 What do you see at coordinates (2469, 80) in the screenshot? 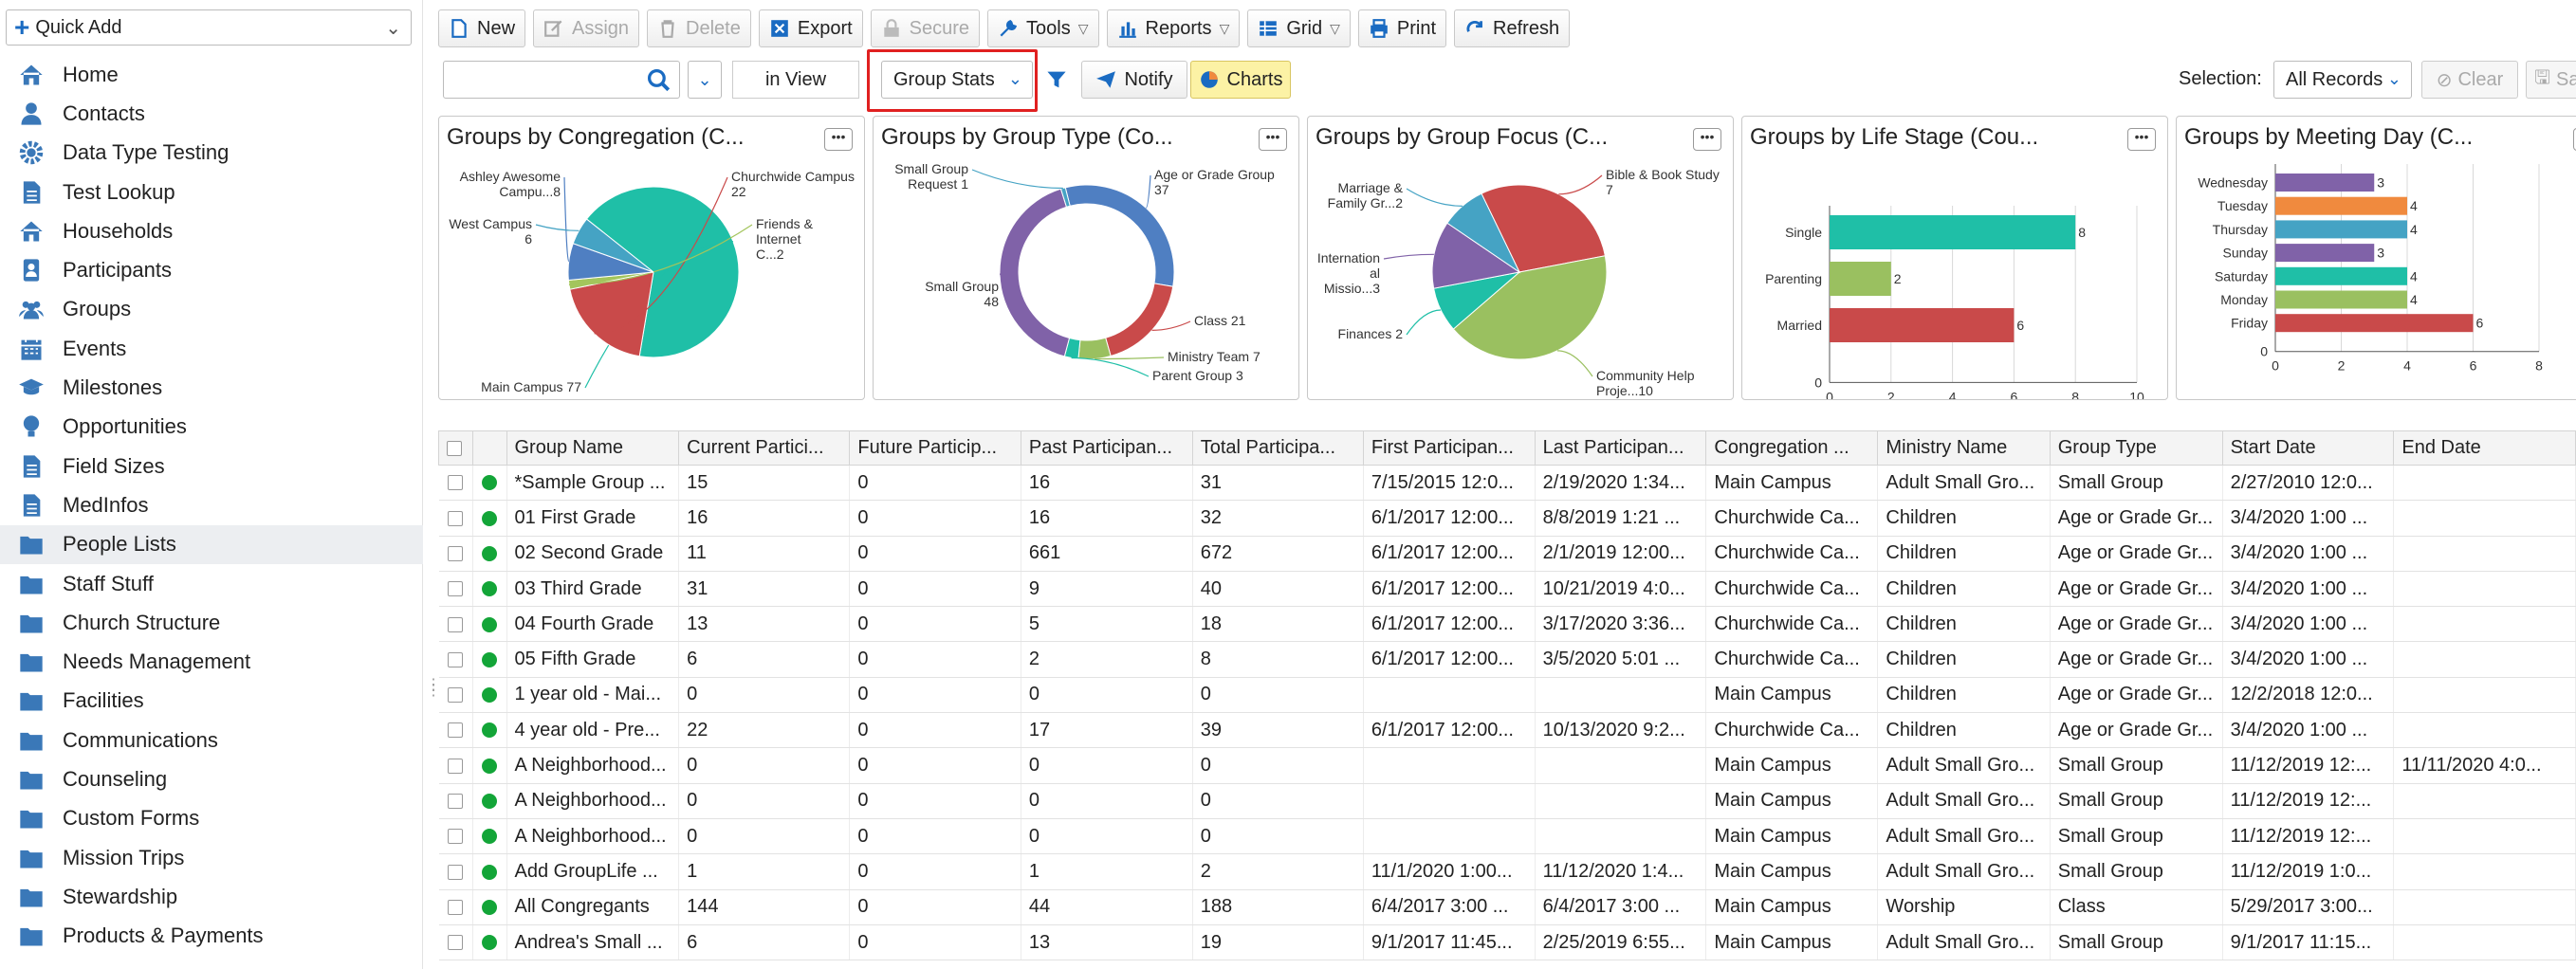
I see `clear-selection-button: ⊘ Clear` at bounding box center [2469, 80].